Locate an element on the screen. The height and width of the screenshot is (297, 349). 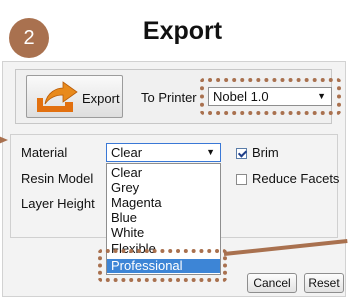
material-option-grey: Grey is located at coordinates (163, 188).